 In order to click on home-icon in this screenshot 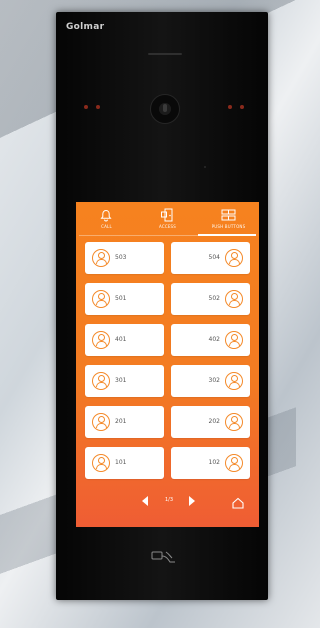, I will do `click(238, 501)`.